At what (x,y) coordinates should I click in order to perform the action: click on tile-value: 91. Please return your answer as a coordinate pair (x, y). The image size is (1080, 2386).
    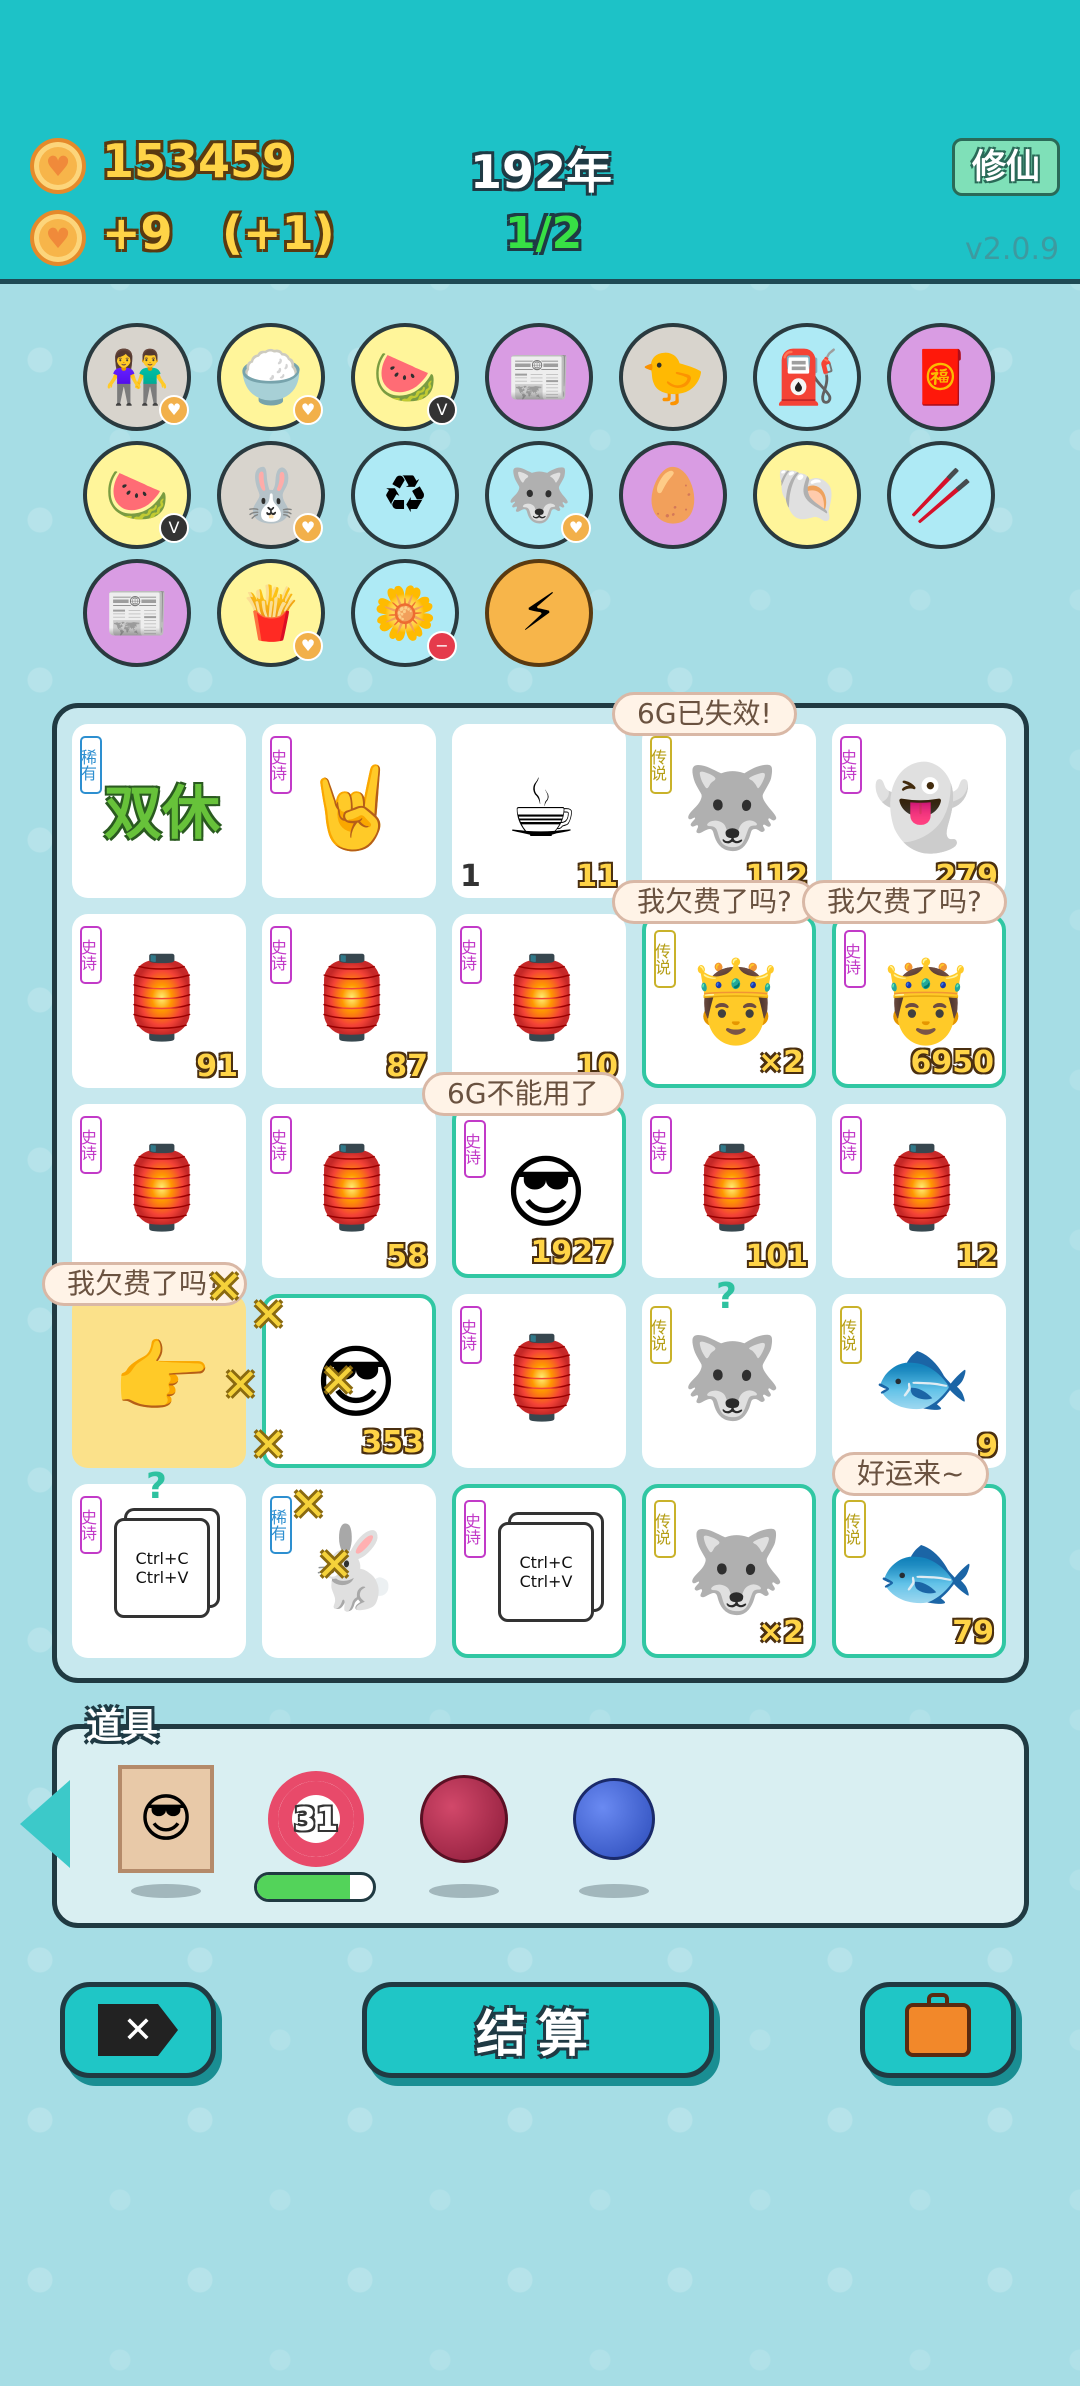
    Looking at the image, I should click on (217, 1066).